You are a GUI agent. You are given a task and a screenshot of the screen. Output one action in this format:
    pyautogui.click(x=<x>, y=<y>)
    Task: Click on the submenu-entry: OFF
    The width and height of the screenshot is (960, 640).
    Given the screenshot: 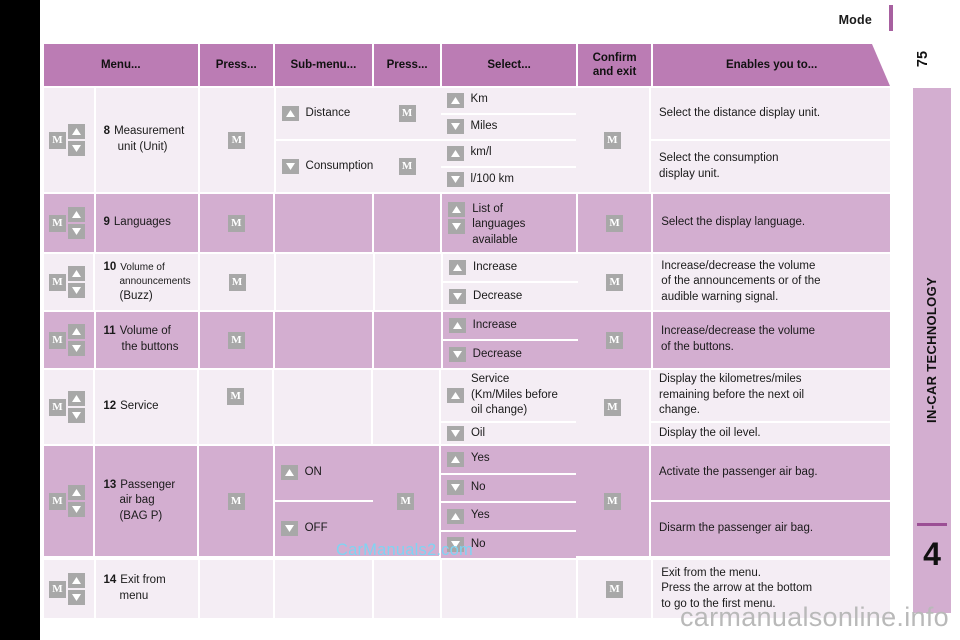 What is the action you would take?
    pyautogui.click(x=324, y=529)
    